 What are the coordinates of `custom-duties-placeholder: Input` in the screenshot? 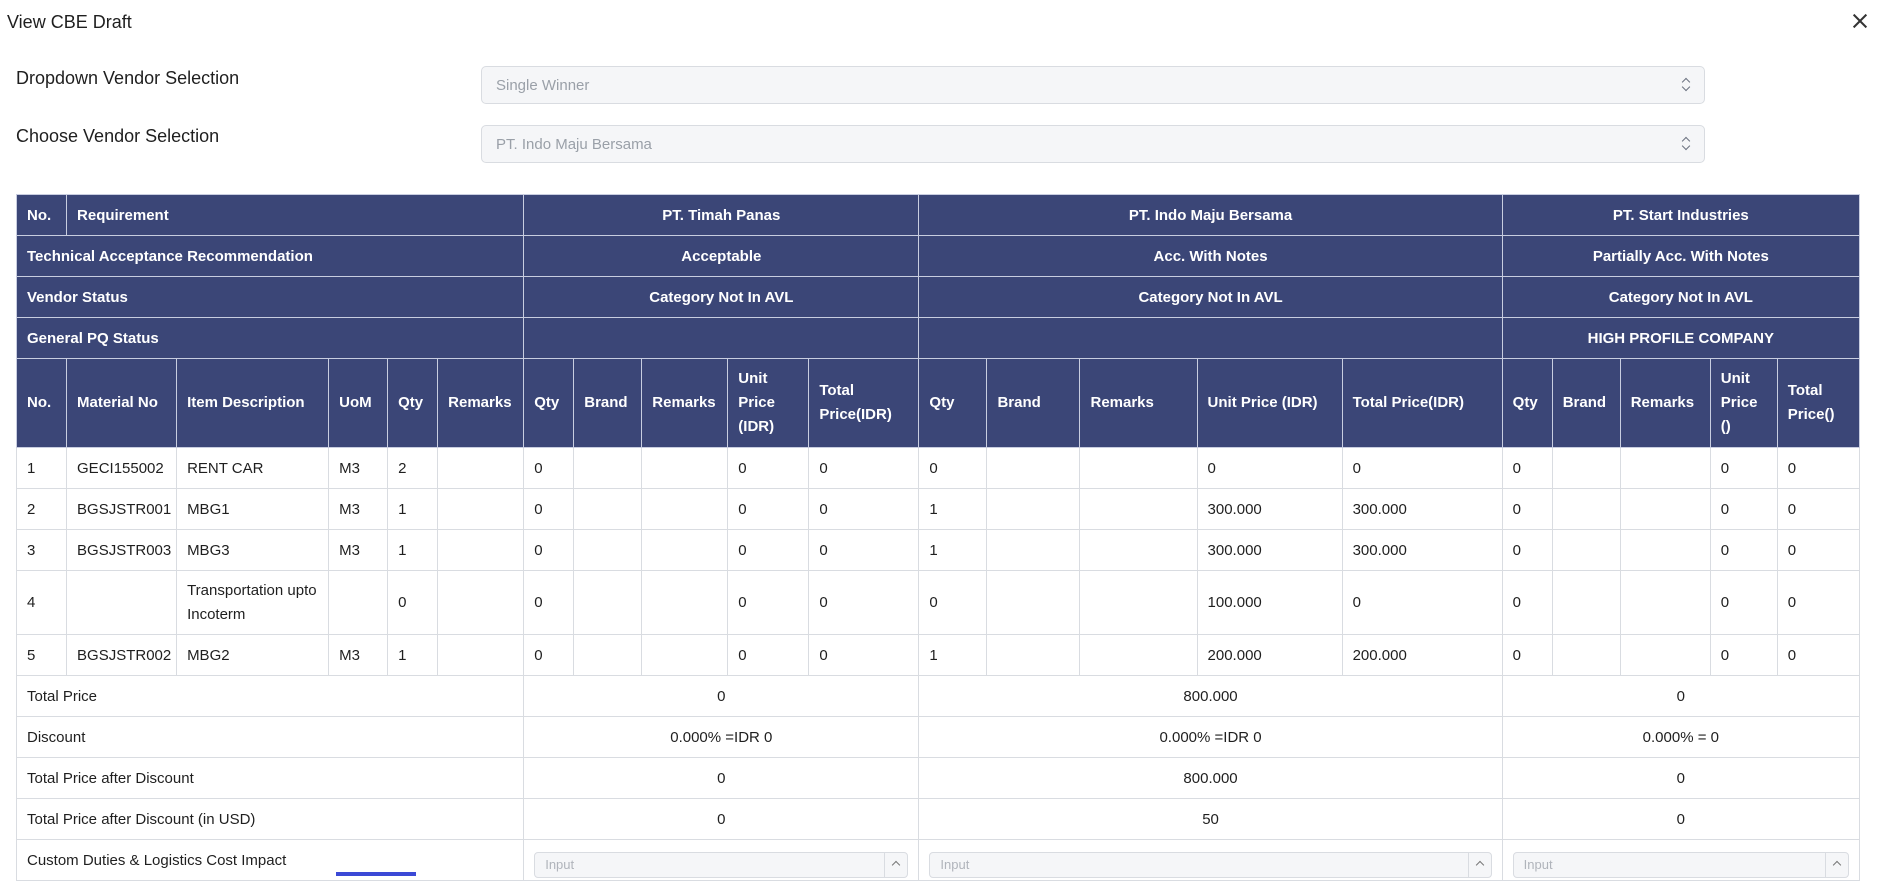 It's located at (955, 864).